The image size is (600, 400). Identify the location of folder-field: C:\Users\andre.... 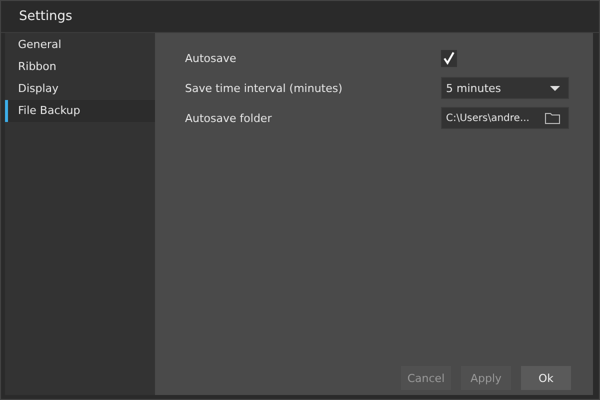
(505, 118).